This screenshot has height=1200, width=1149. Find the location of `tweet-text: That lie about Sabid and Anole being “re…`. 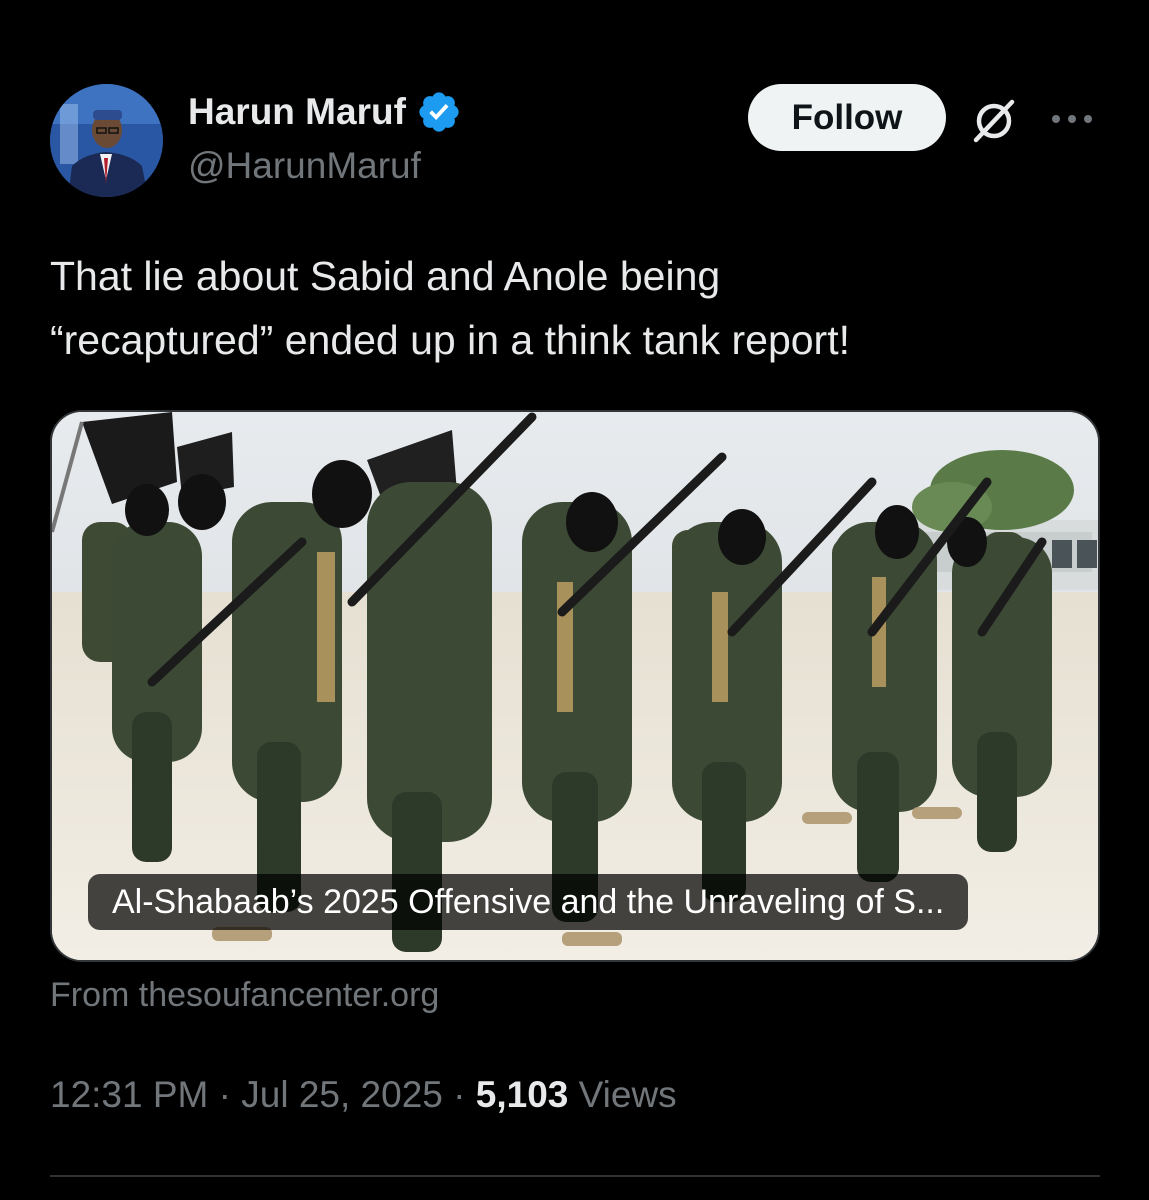

tweet-text: That lie about Sabid and Anole being “re… is located at coordinates (450, 308).